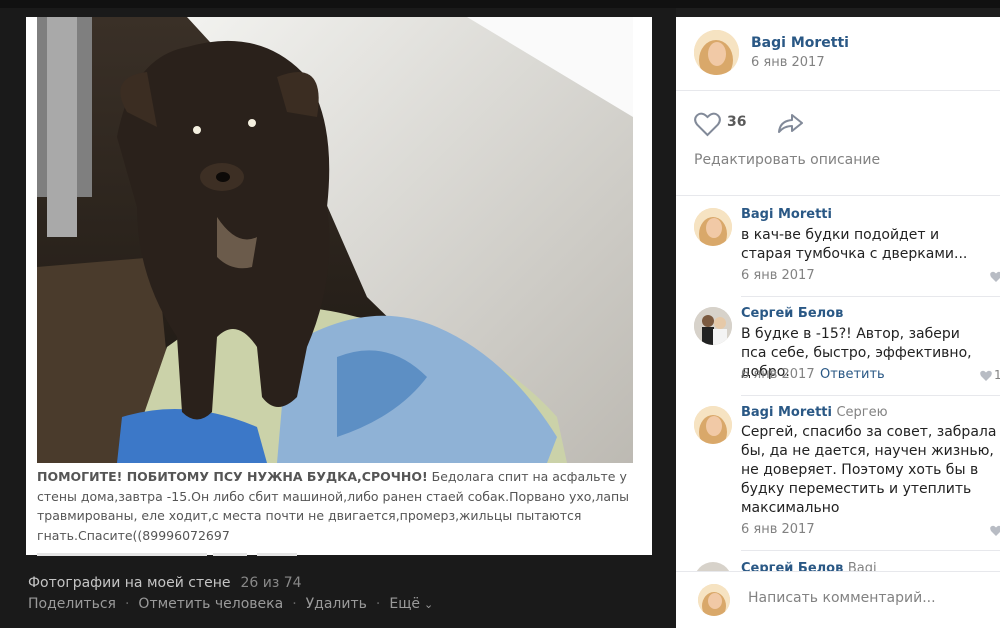 Image resolution: width=1000 pixels, height=628 pixels. What do you see at coordinates (429, 604) in the screenshot?
I see `chevron-down-icon: ⌄` at bounding box center [429, 604].